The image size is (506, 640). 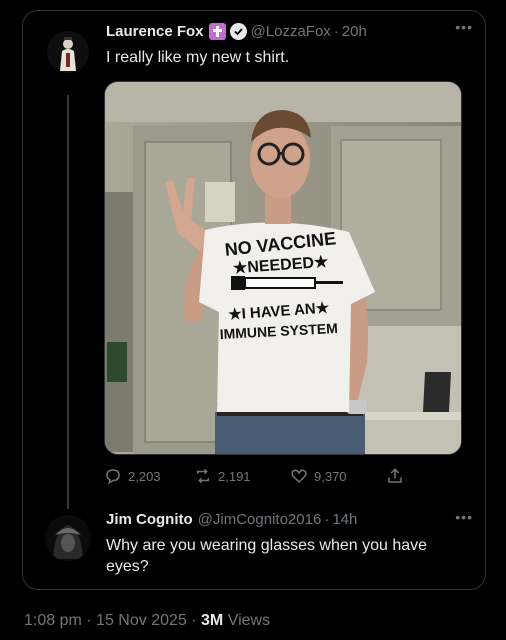 I want to click on share-button, so click(x=395, y=476).